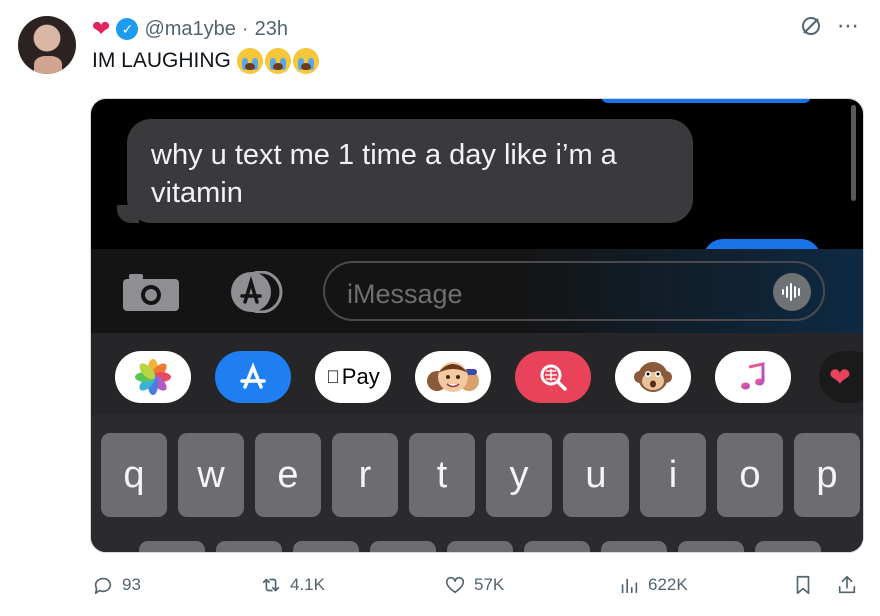 This screenshot has height=616, width=880. I want to click on views-chart-icon, so click(629, 586).